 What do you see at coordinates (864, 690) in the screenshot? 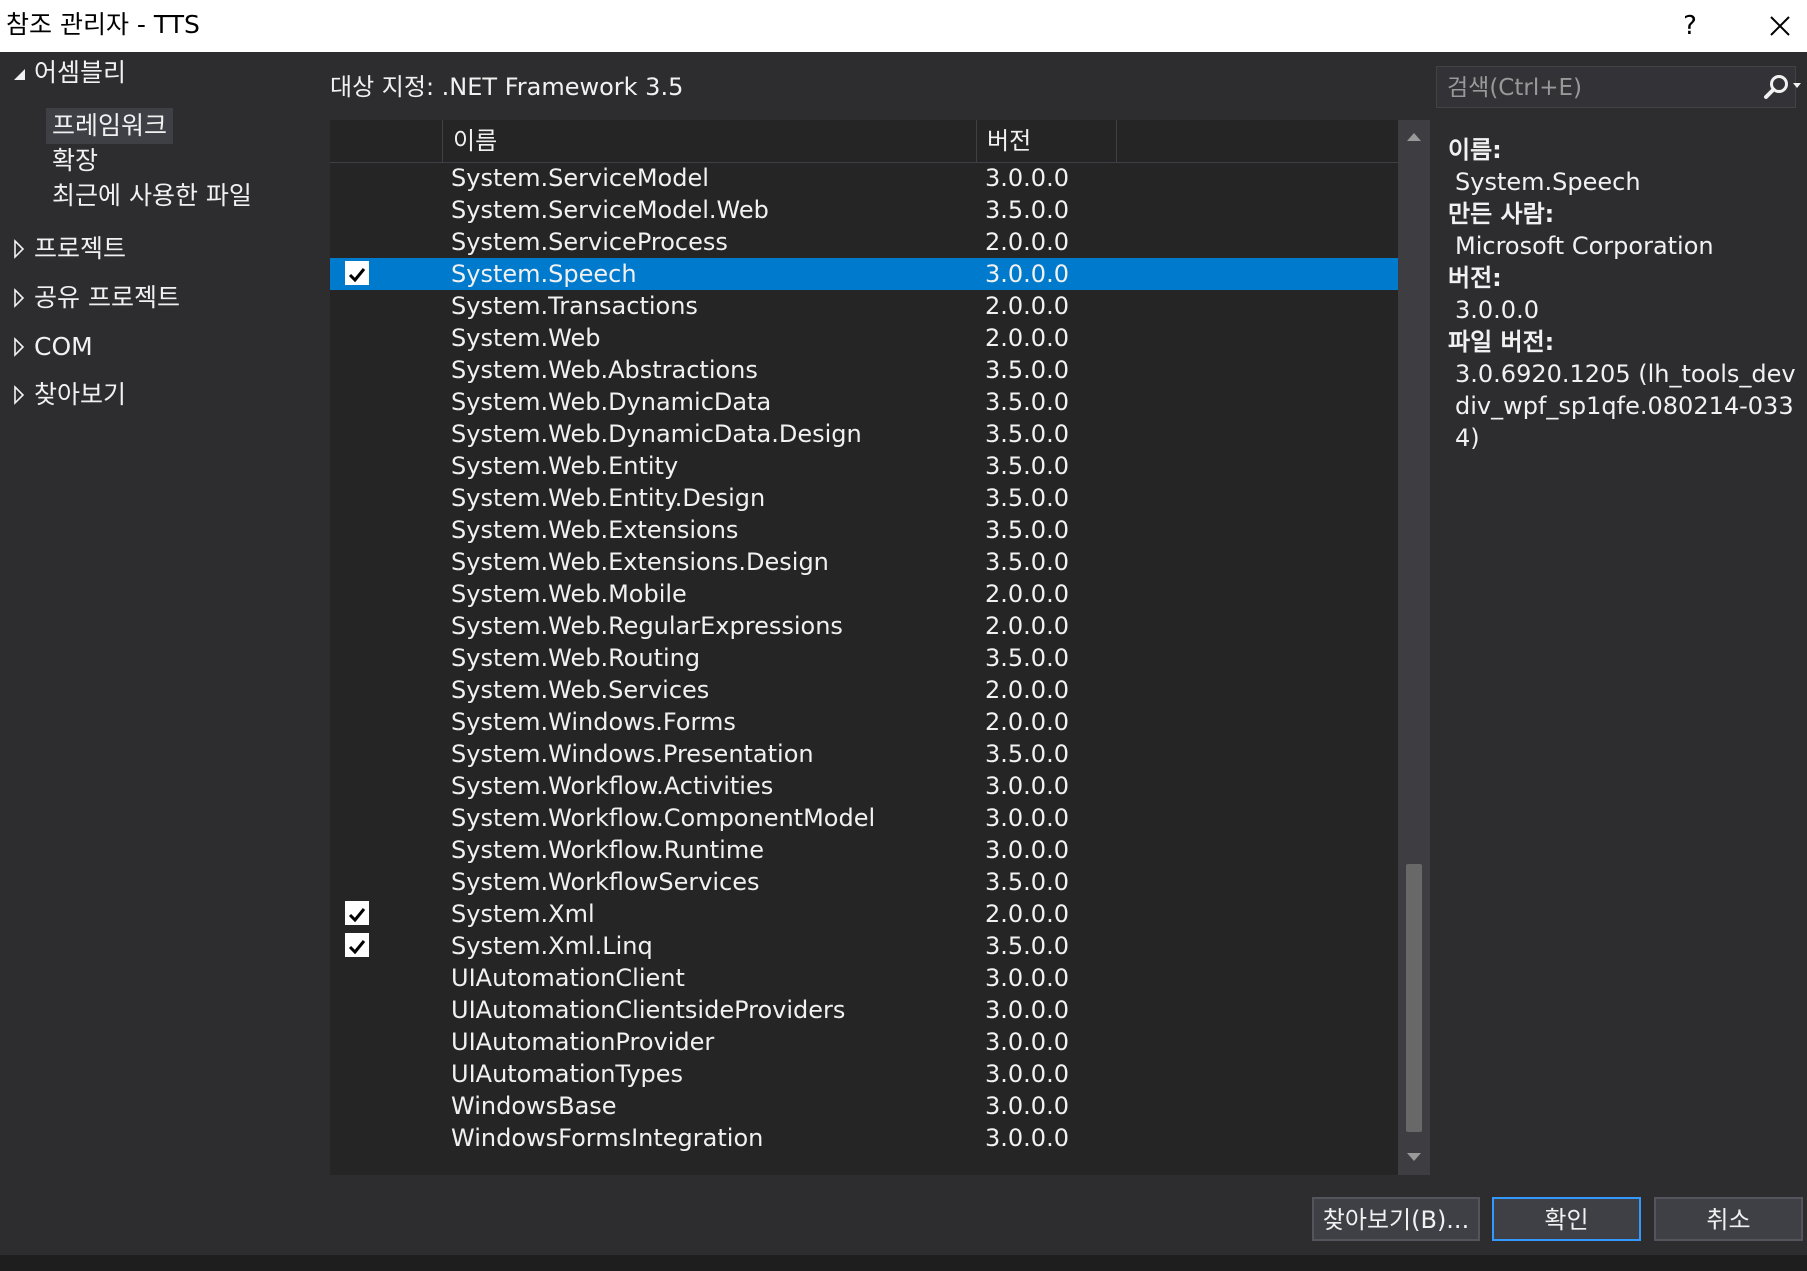
I see `table-row: System.Web.Services 2.0.0.0` at bounding box center [864, 690].